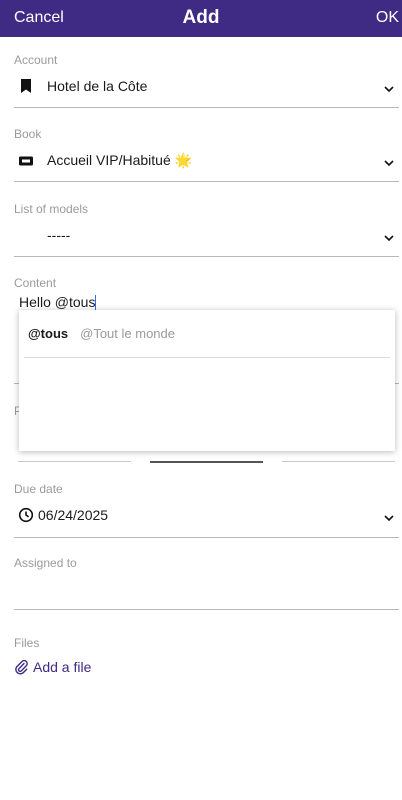 This screenshot has width=402, height=800. What do you see at coordinates (28, 134) in the screenshot?
I see `book-label: Book` at bounding box center [28, 134].